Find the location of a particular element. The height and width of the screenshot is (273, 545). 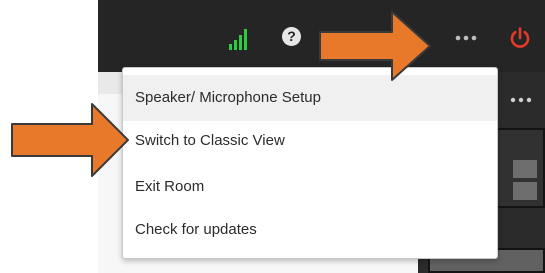

help-icon: ? is located at coordinates (291, 36).